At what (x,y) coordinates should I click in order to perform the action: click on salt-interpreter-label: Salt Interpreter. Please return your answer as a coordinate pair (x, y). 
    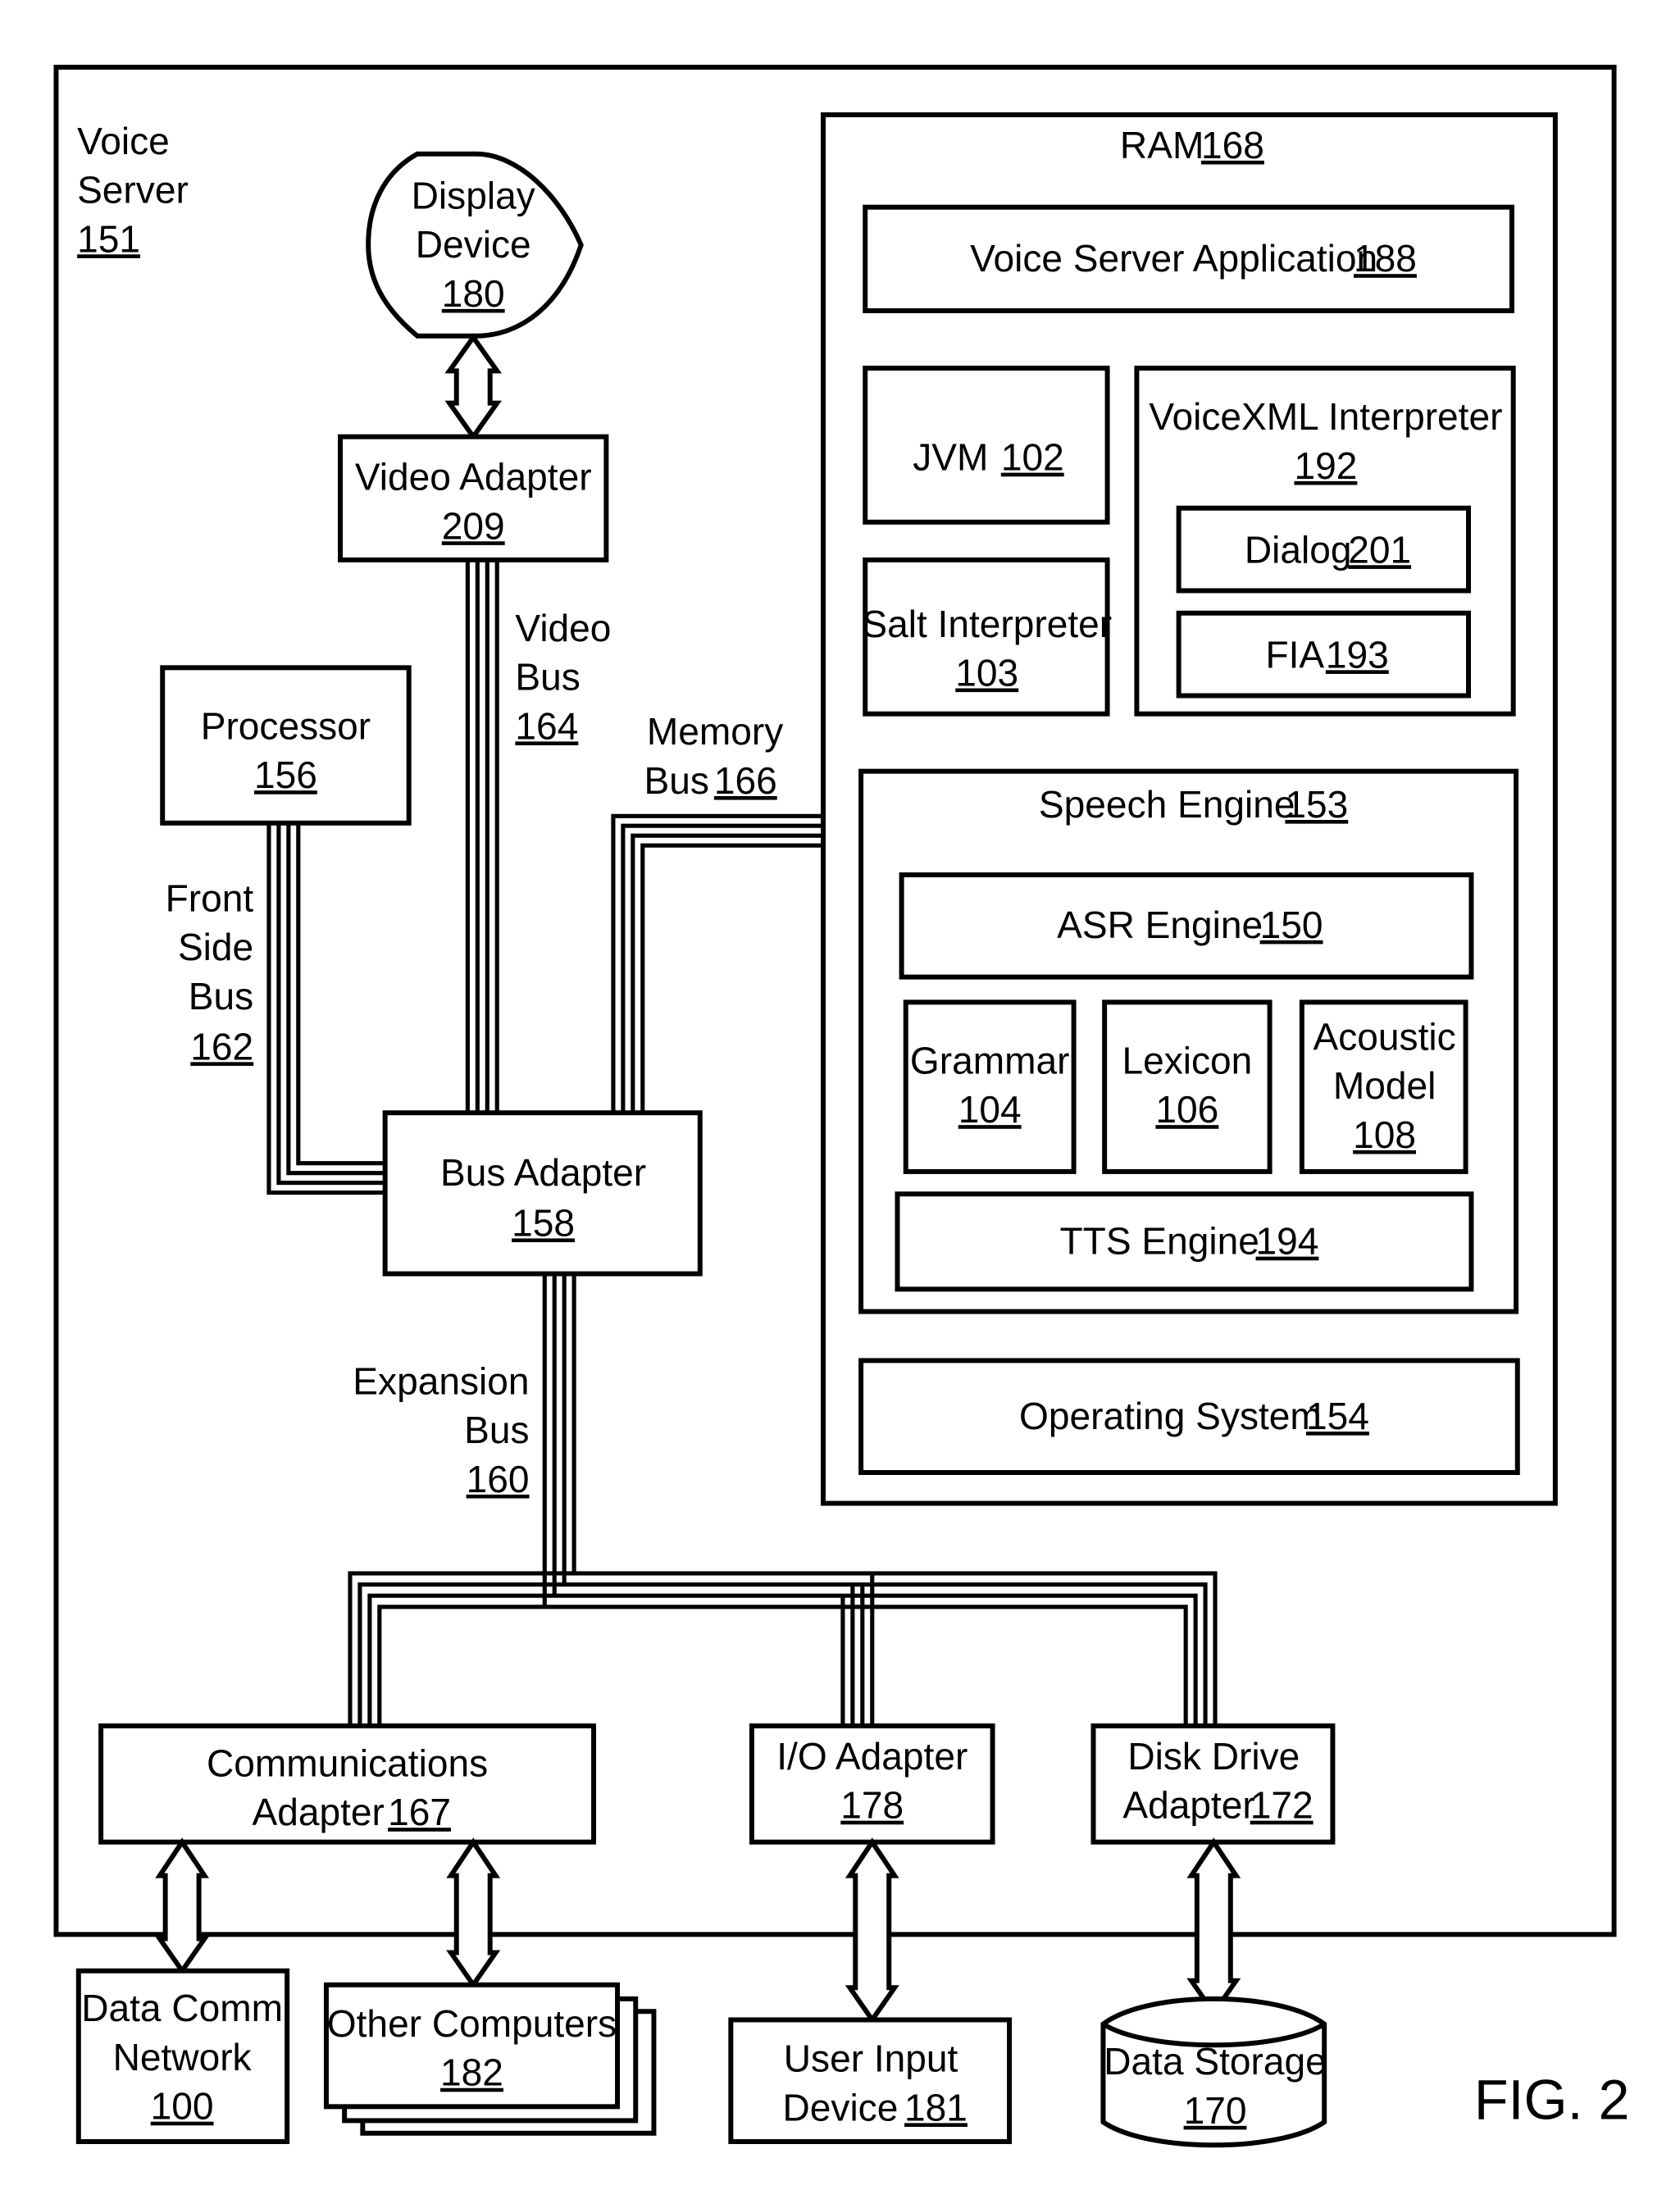
    Looking at the image, I should click on (987, 624).